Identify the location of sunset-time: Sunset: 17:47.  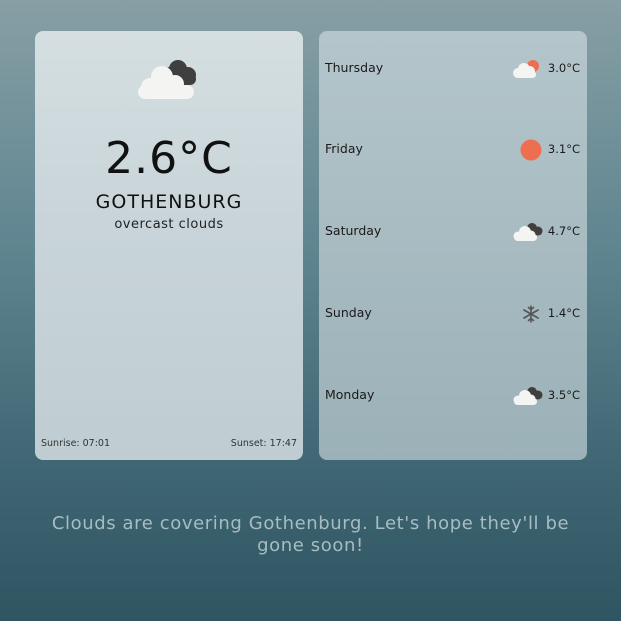
(263, 443).